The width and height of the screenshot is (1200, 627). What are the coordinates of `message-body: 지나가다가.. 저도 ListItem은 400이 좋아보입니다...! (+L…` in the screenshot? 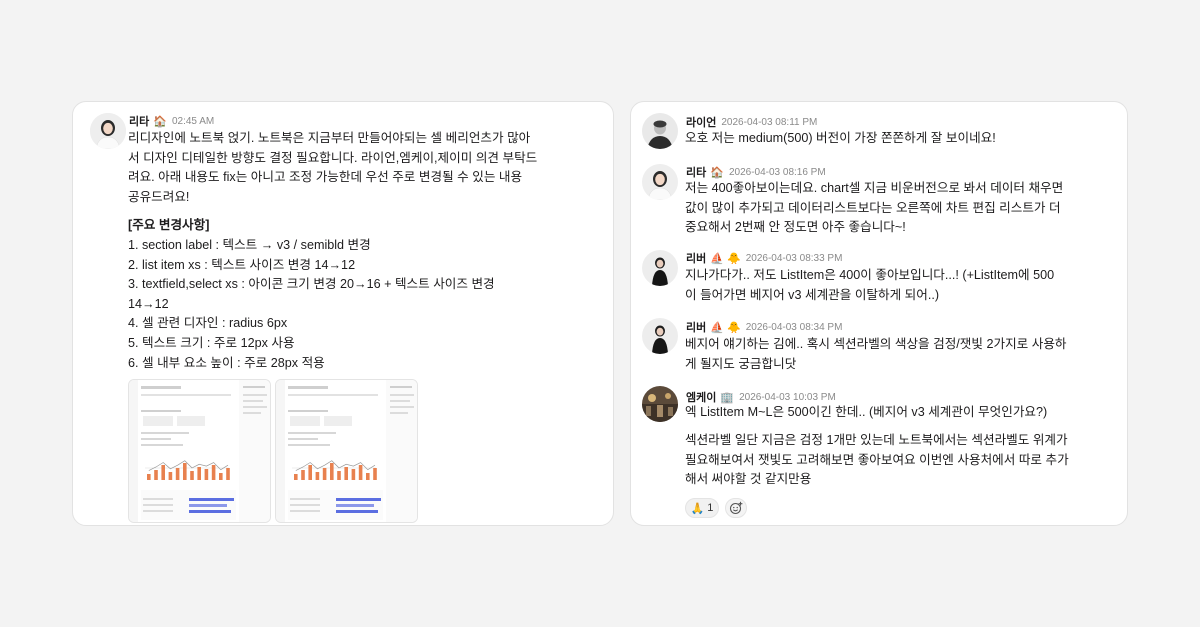 It's located at (869, 285).